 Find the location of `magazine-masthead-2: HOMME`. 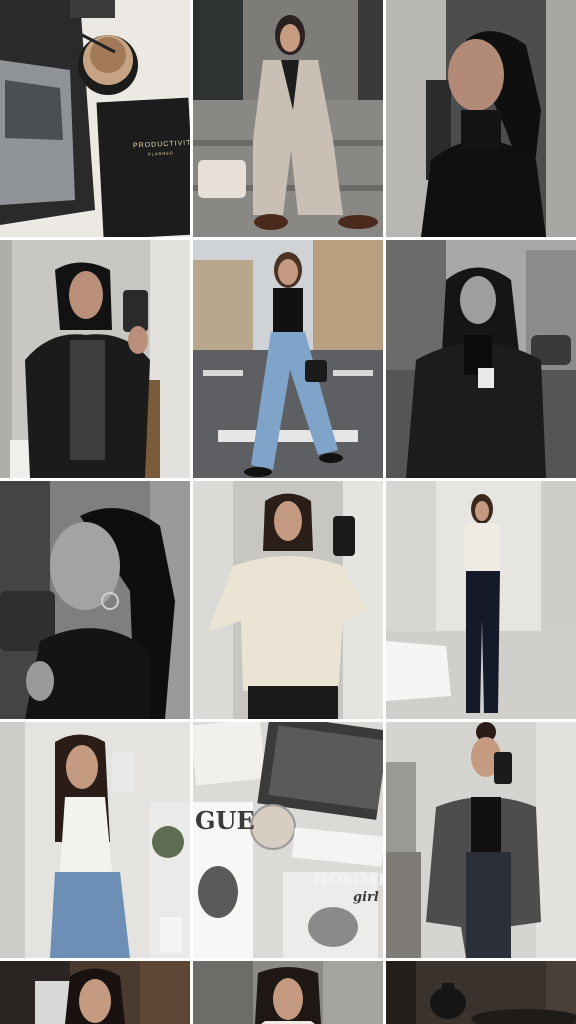

magazine-masthead-2: HOMME is located at coordinates (348, 879).